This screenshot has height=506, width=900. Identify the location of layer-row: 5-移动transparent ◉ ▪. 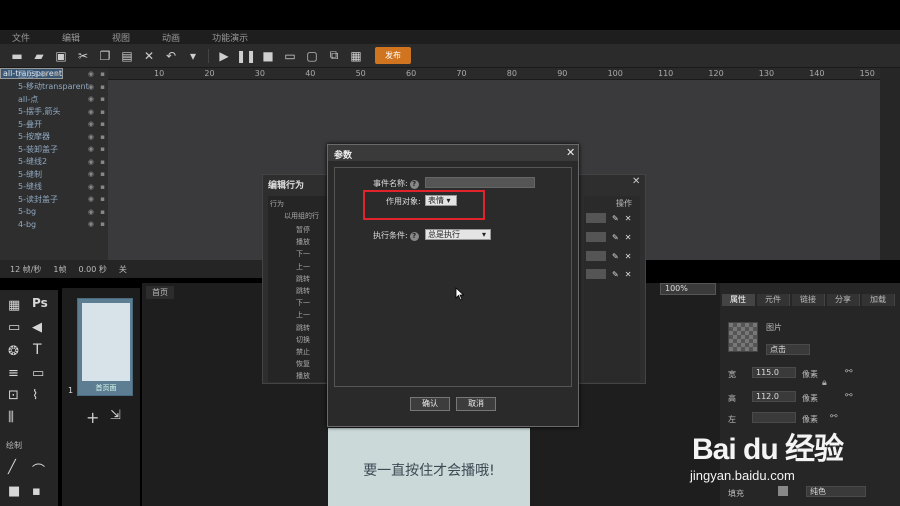
(54, 87).